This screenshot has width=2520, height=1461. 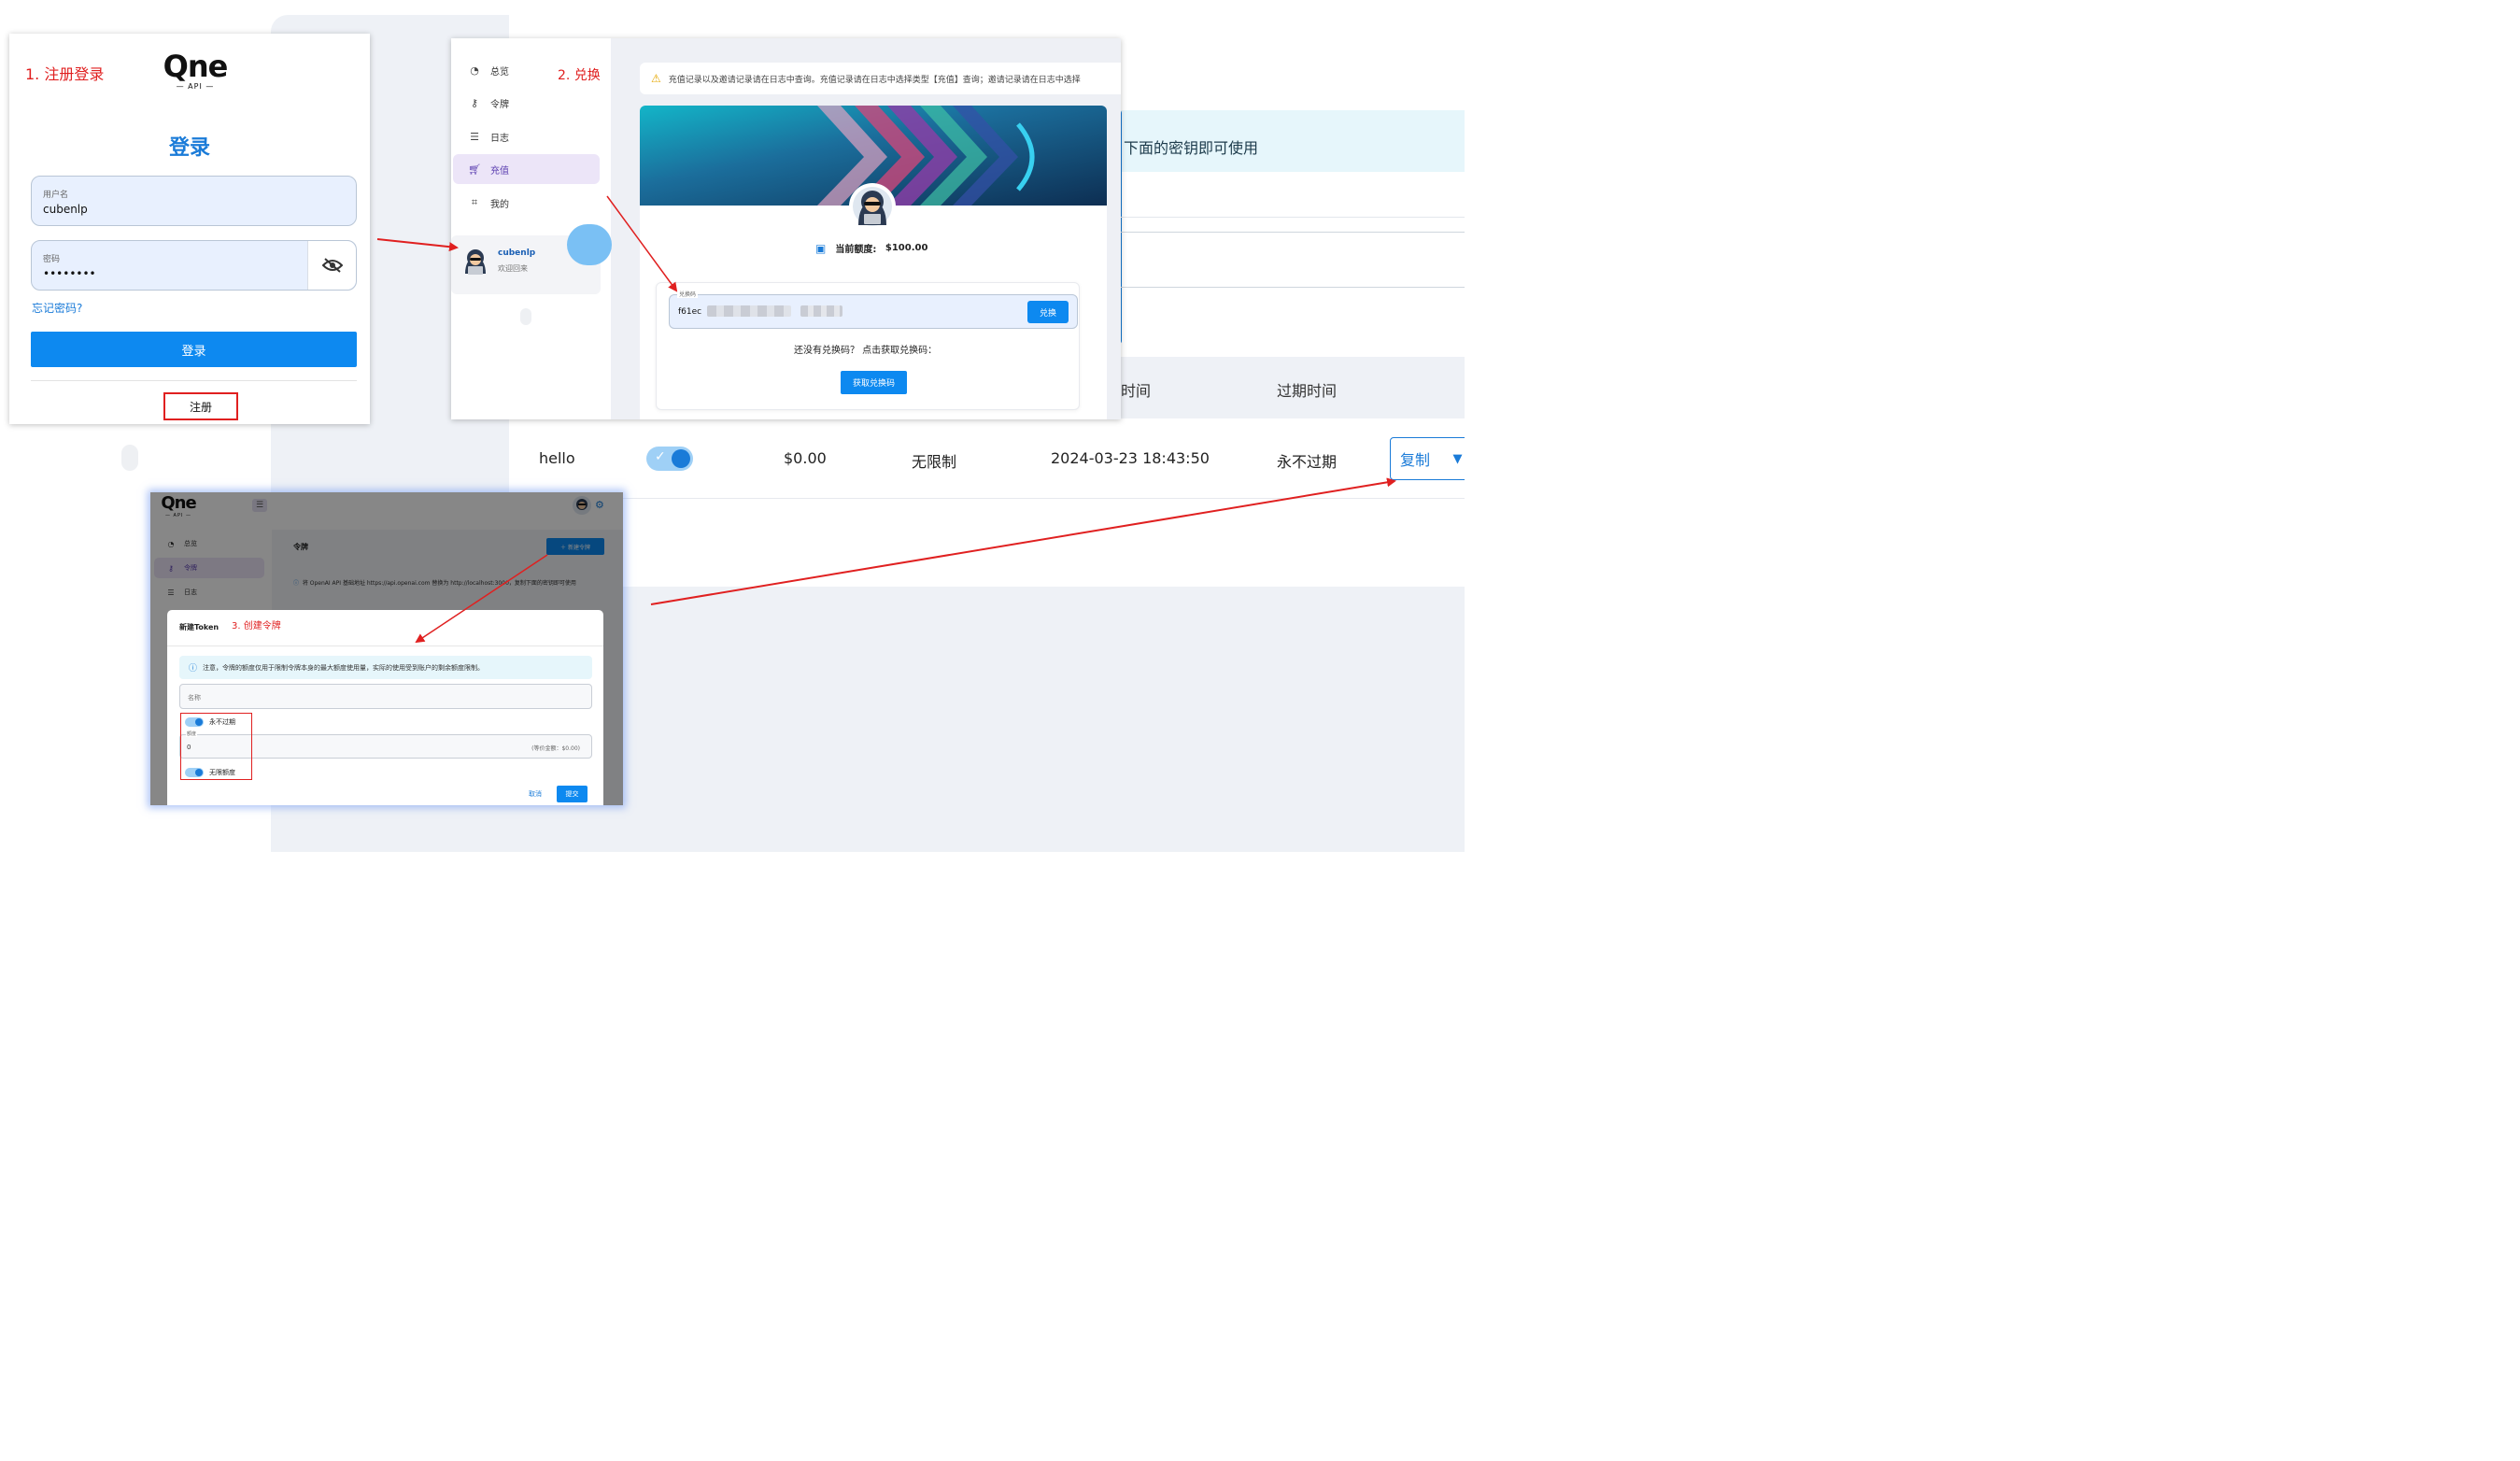 I want to click on cancel-button: 取消, so click(x=535, y=794).